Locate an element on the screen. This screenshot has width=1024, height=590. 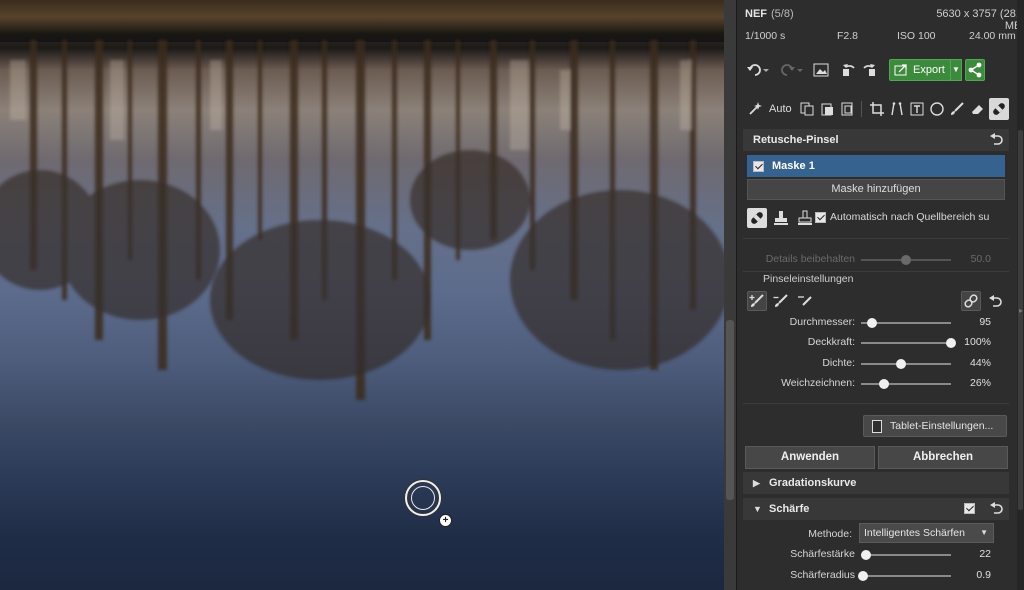
undo-button is located at coordinates (758, 70).